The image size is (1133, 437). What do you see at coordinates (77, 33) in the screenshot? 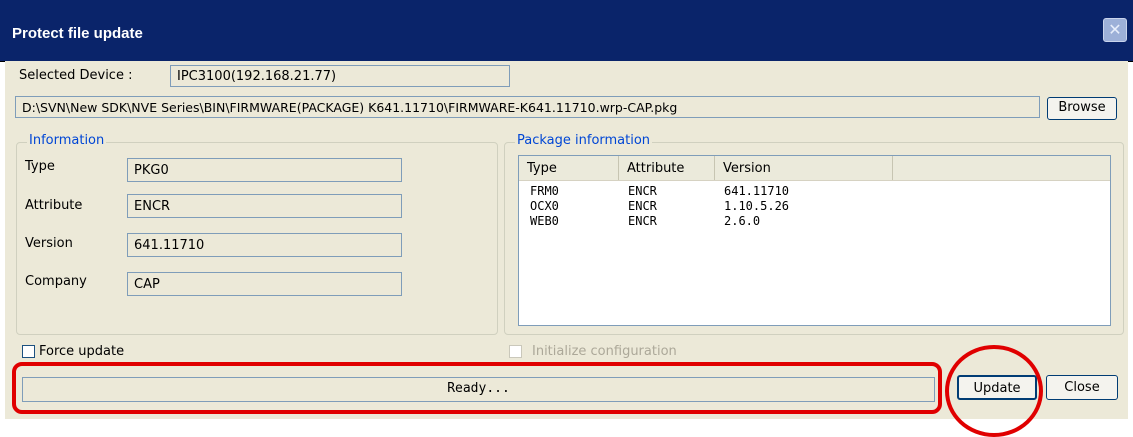
I see `window-title: Protect file update` at bounding box center [77, 33].